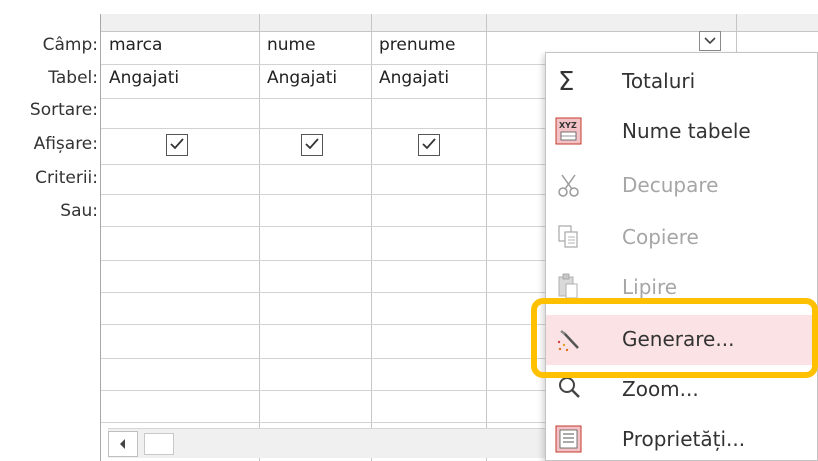 This screenshot has height=461, width=818. What do you see at coordinates (660, 237) in the screenshot?
I see `menu-item-label: Copiere` at bounding box center [660, 237].